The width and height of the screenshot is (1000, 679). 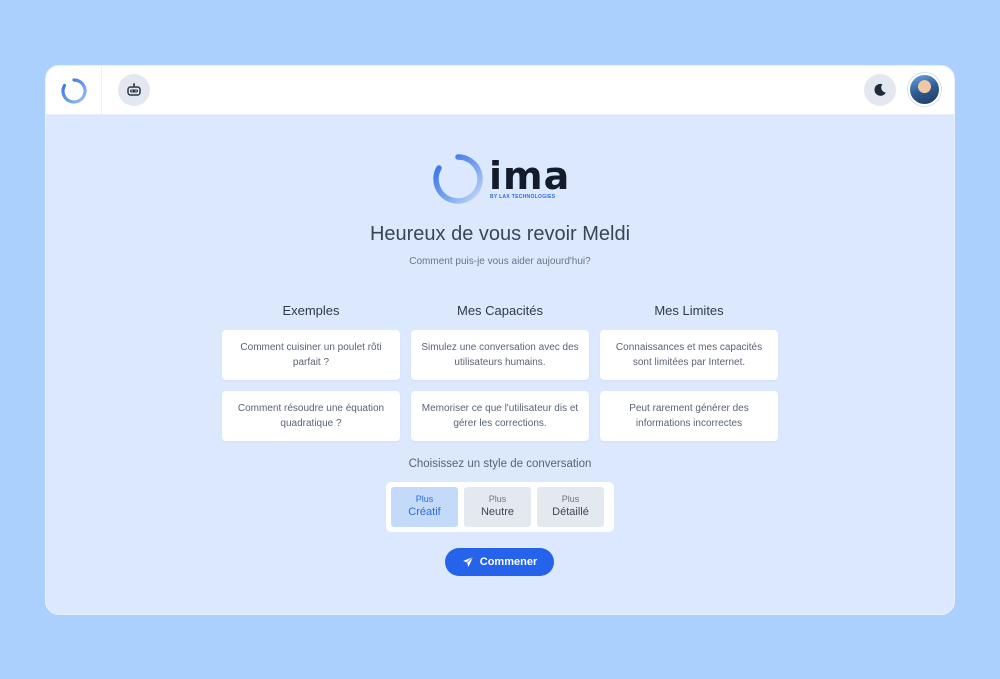 I want to click on moon-icon, so click(x=880, y=89).